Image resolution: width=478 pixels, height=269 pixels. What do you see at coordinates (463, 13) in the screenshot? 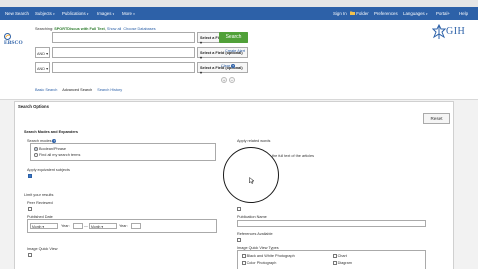
I see `nav-help: Help` at bounding box center [463, 13].